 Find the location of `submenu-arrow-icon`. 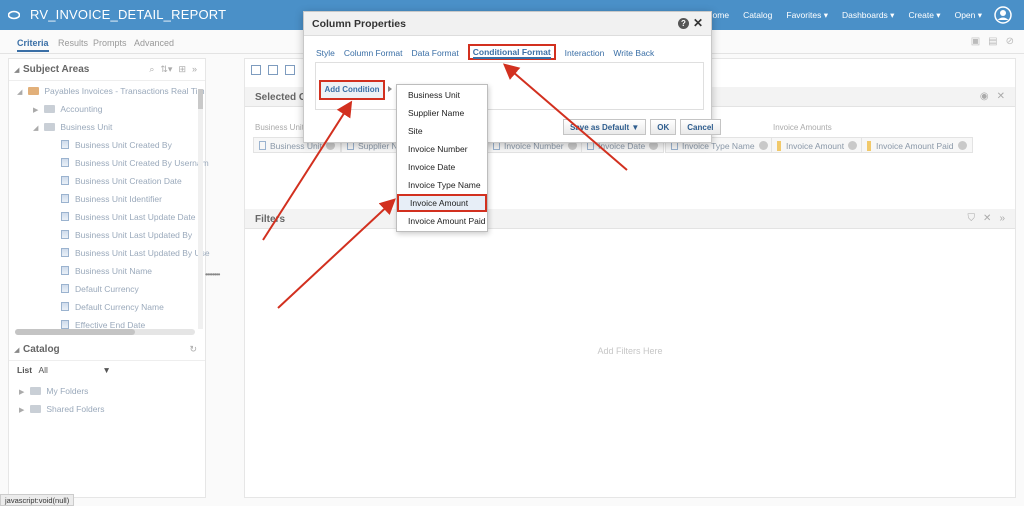

submenu-arrow-icon is located at coordinates (390, 89).